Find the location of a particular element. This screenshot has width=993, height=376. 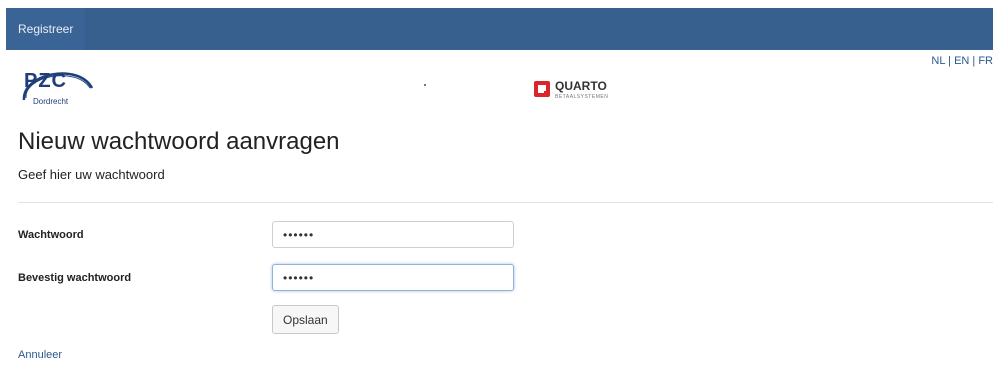

confirm-password-input is located at coordinates (393, 277).